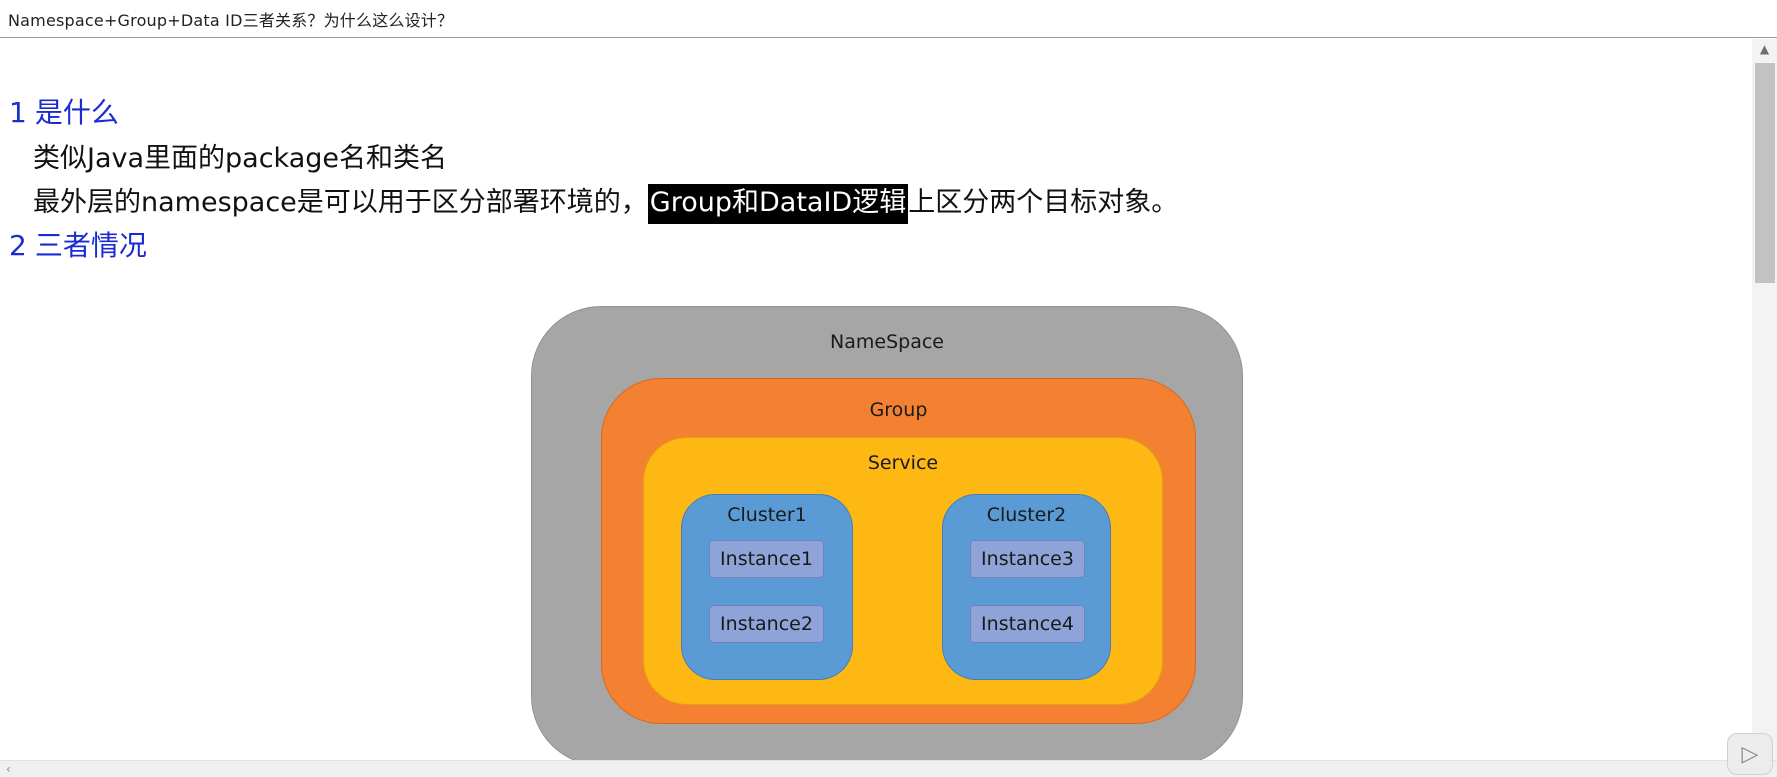 The image size is (1777, 777). Describe the element at coordinates (766, 624) in the screenshot. I see `instance-box: Instance2` at that location.